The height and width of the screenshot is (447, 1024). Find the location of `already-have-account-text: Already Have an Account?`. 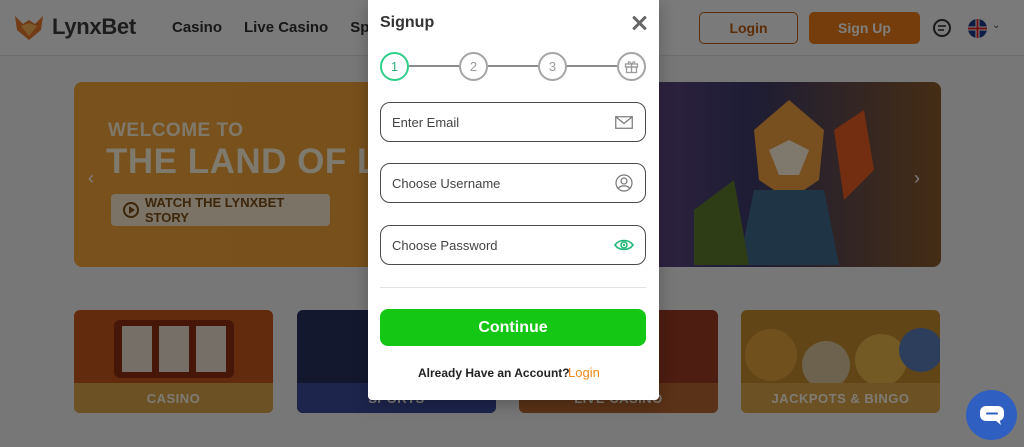

already-have-account-text: Already Have an Account? is located at coordinates (494, 373).